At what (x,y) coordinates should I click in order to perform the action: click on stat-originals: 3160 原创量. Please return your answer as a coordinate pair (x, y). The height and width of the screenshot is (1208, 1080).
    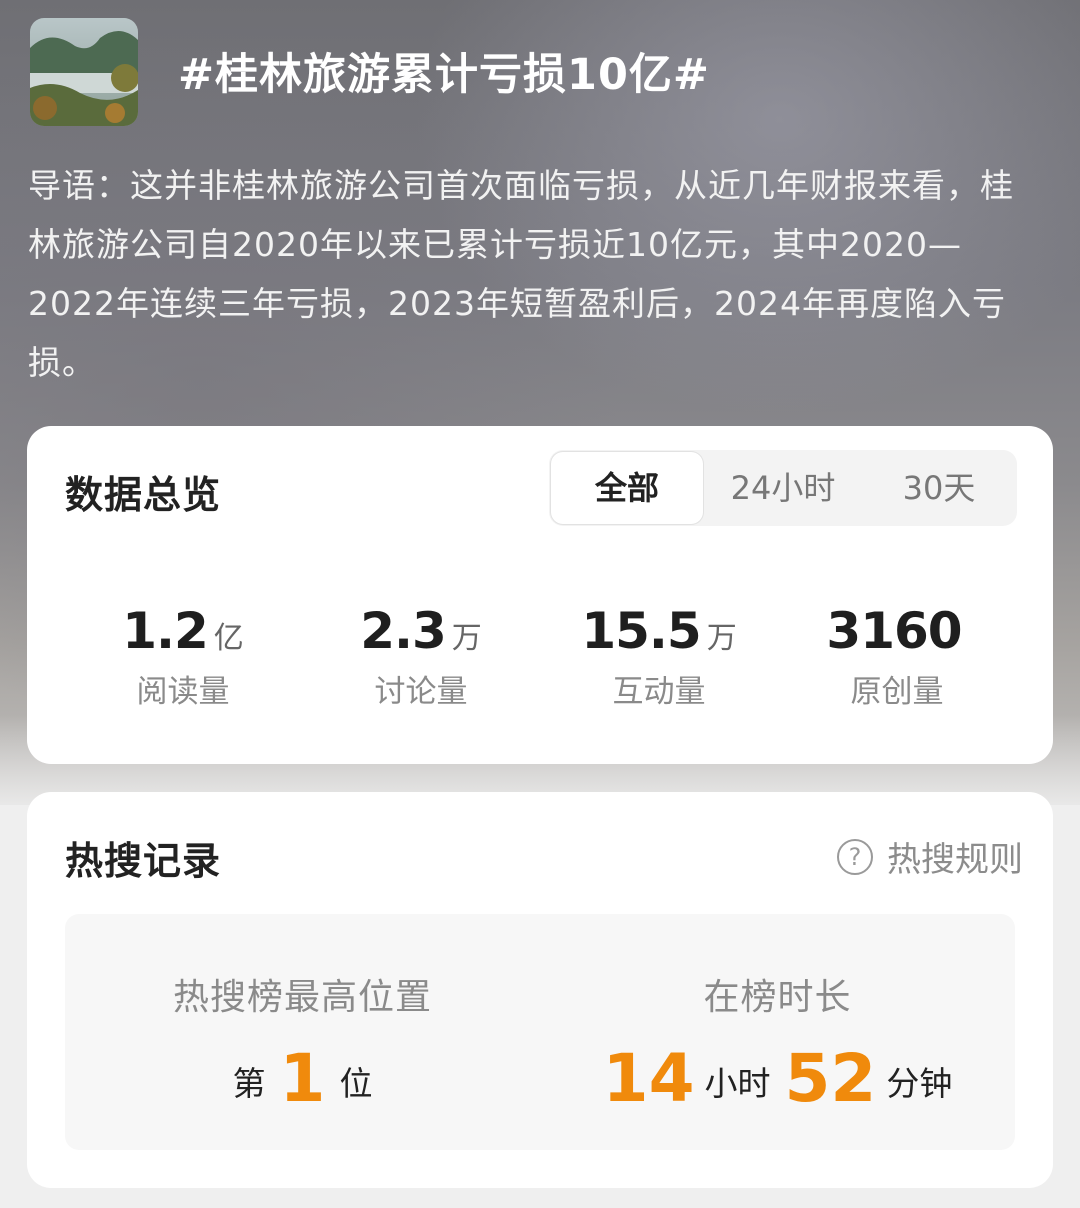
    Looking at the image, I should click on (897, 656).